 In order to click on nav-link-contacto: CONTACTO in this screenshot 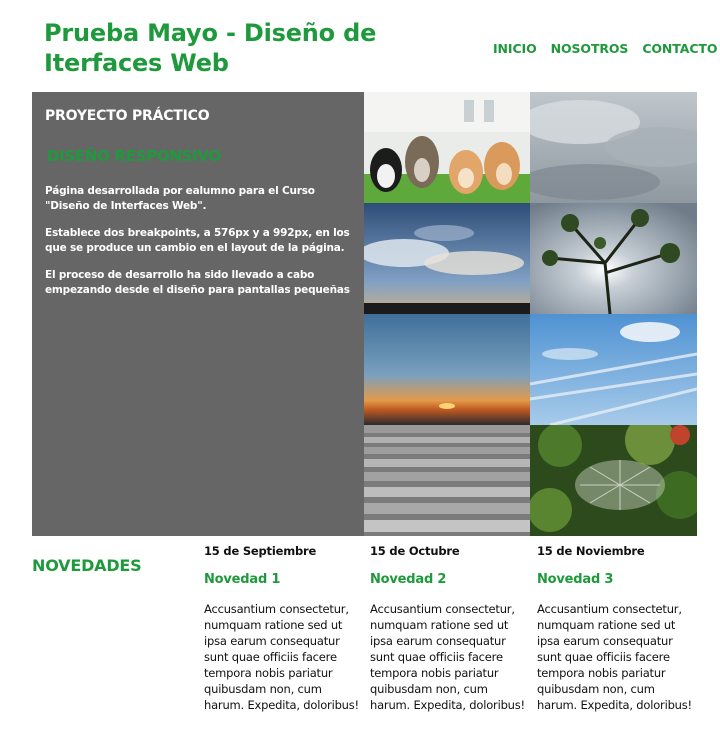, I will do `click(679, 48)`.